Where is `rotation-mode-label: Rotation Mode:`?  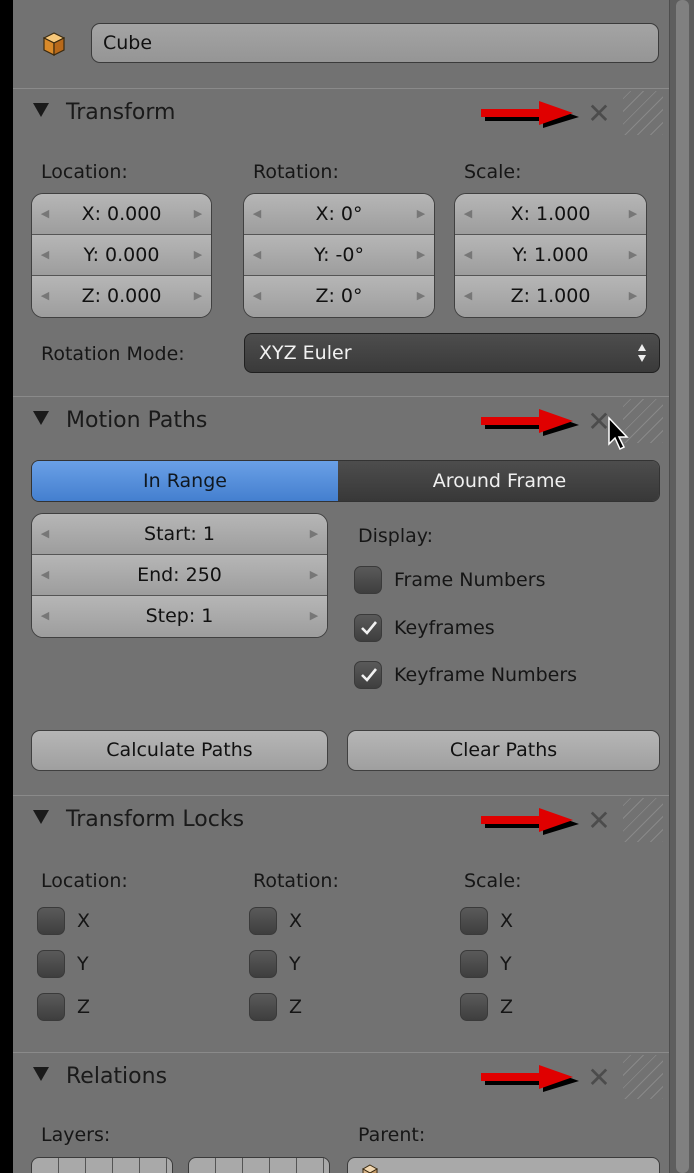
rotation-mode-label: Rotation Mode: is located at coordinates (113, 354).